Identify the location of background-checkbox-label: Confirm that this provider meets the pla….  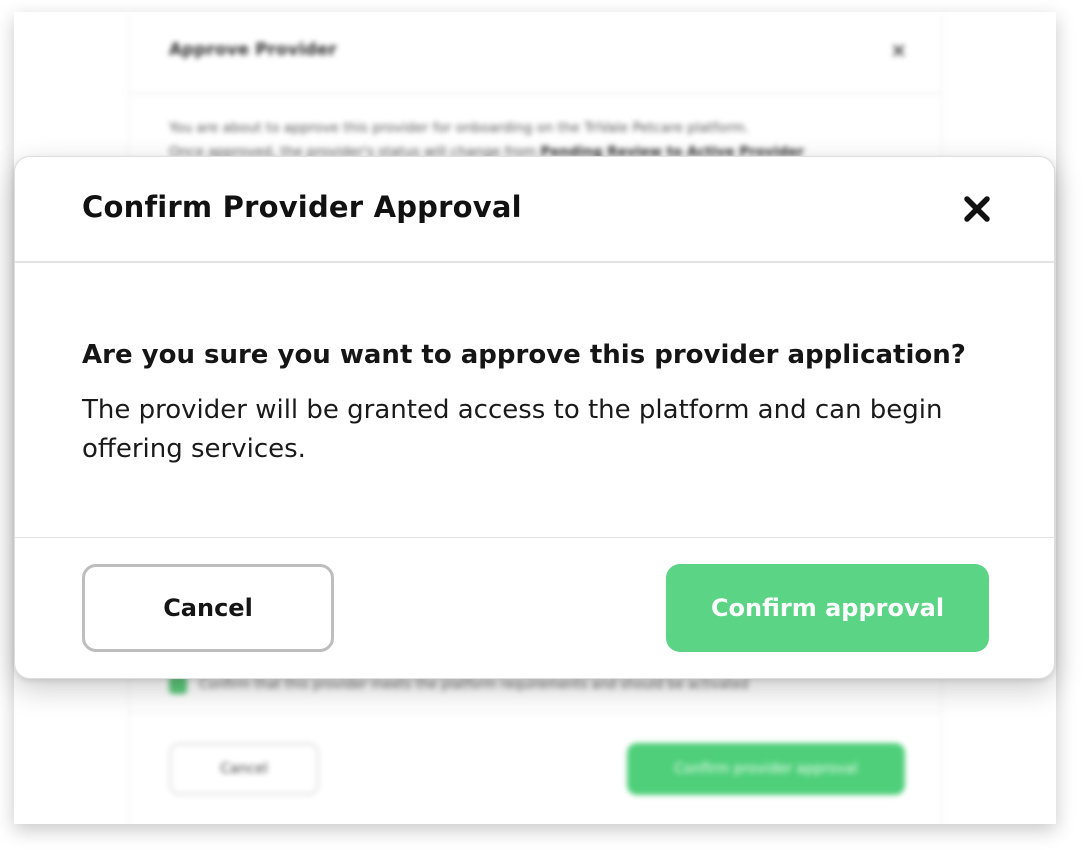
(474, 685).